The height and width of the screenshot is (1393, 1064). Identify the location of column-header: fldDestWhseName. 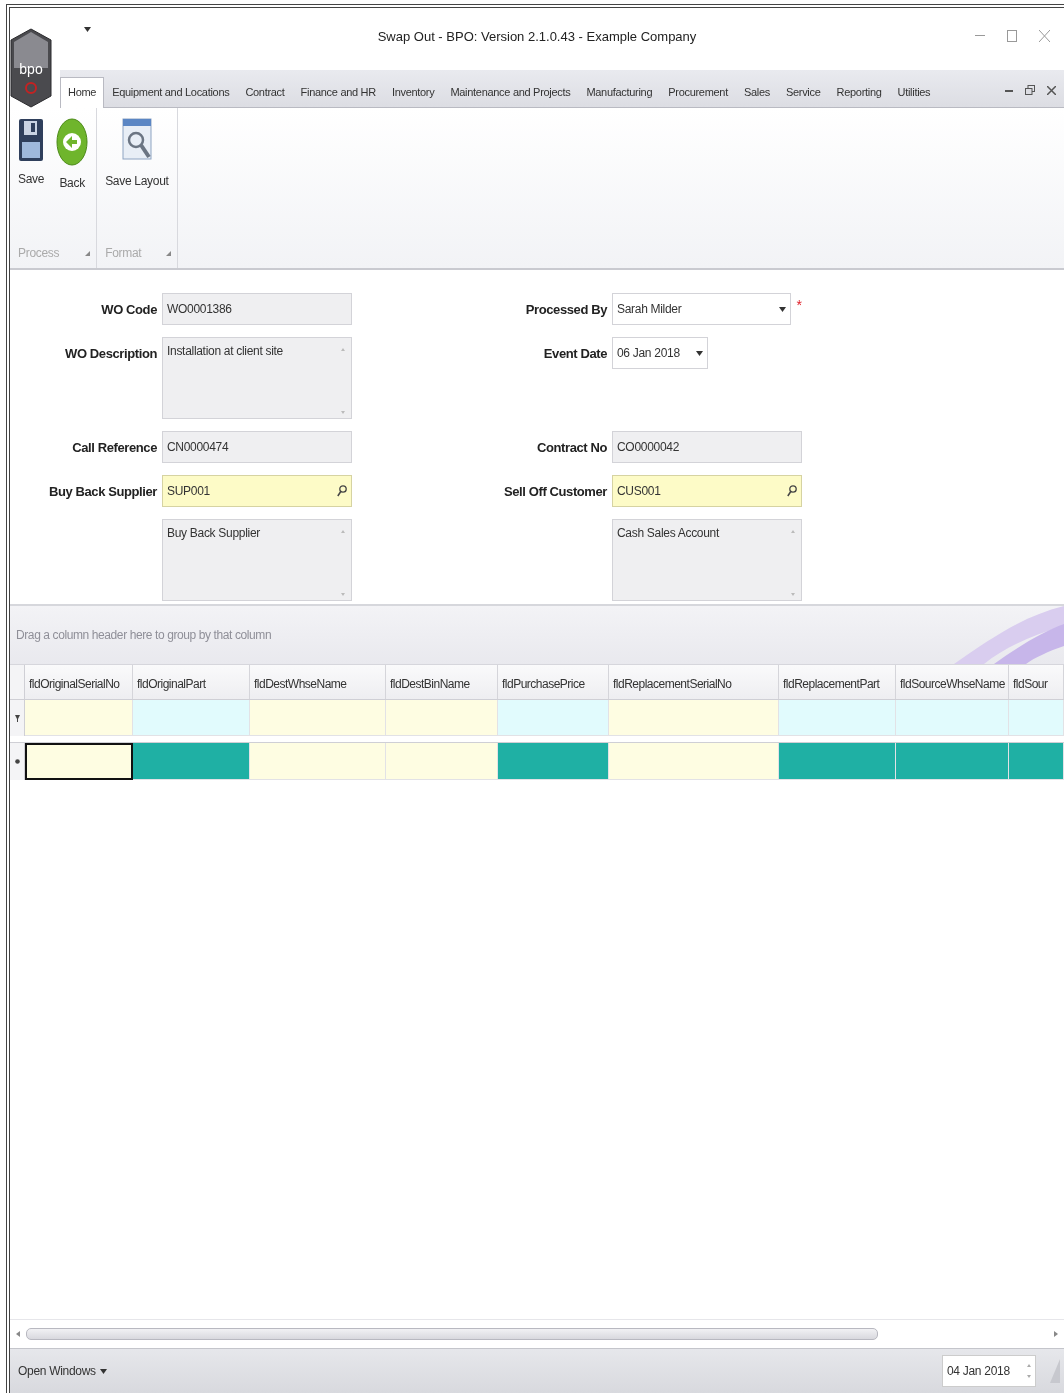
(318, 682).